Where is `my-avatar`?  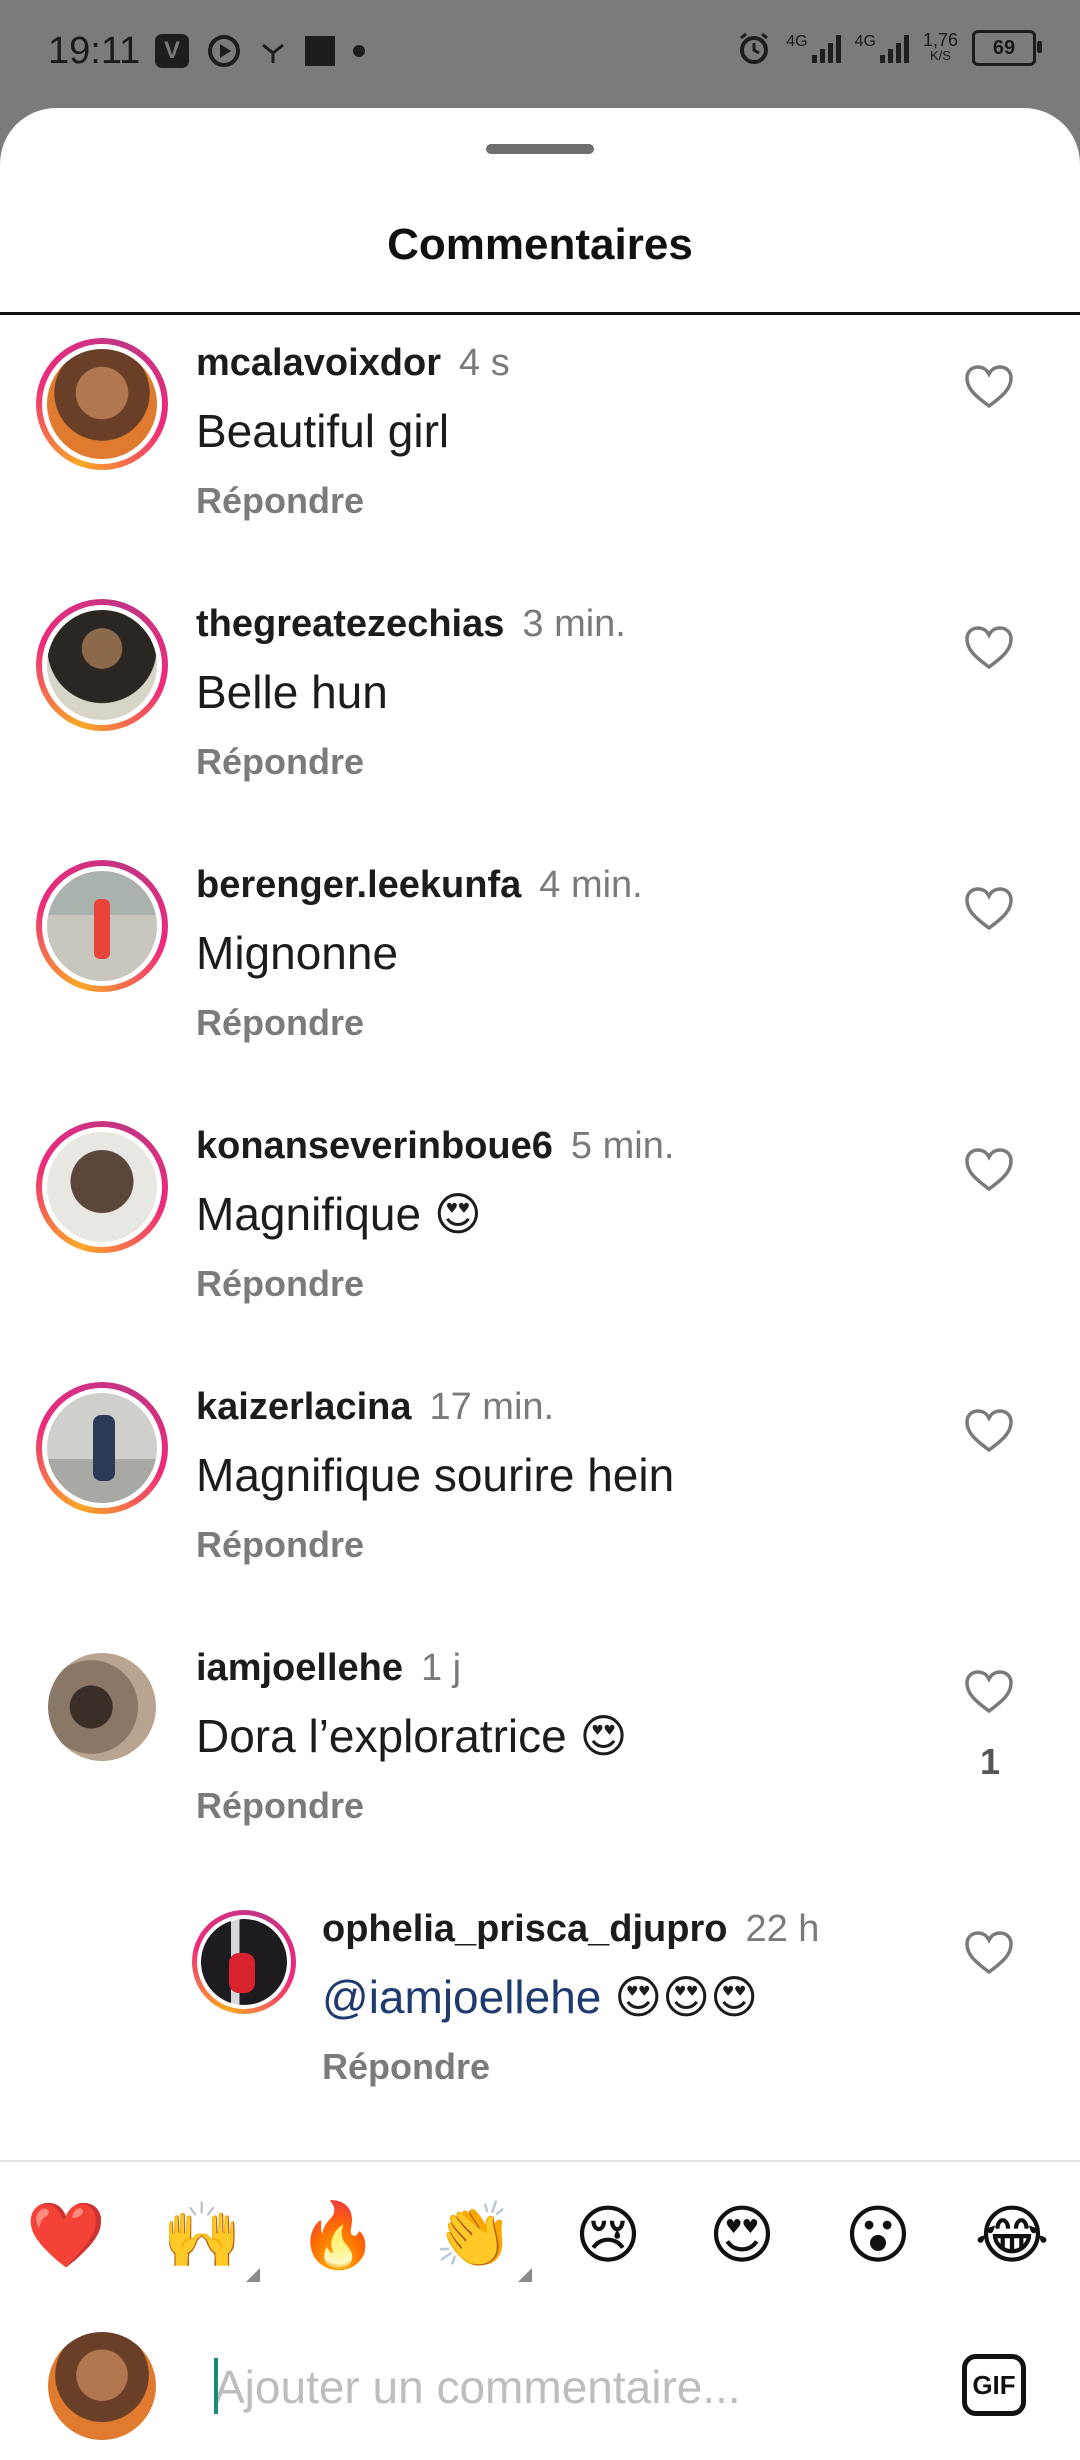 my-avatar is located at coordinates (102, 2386).